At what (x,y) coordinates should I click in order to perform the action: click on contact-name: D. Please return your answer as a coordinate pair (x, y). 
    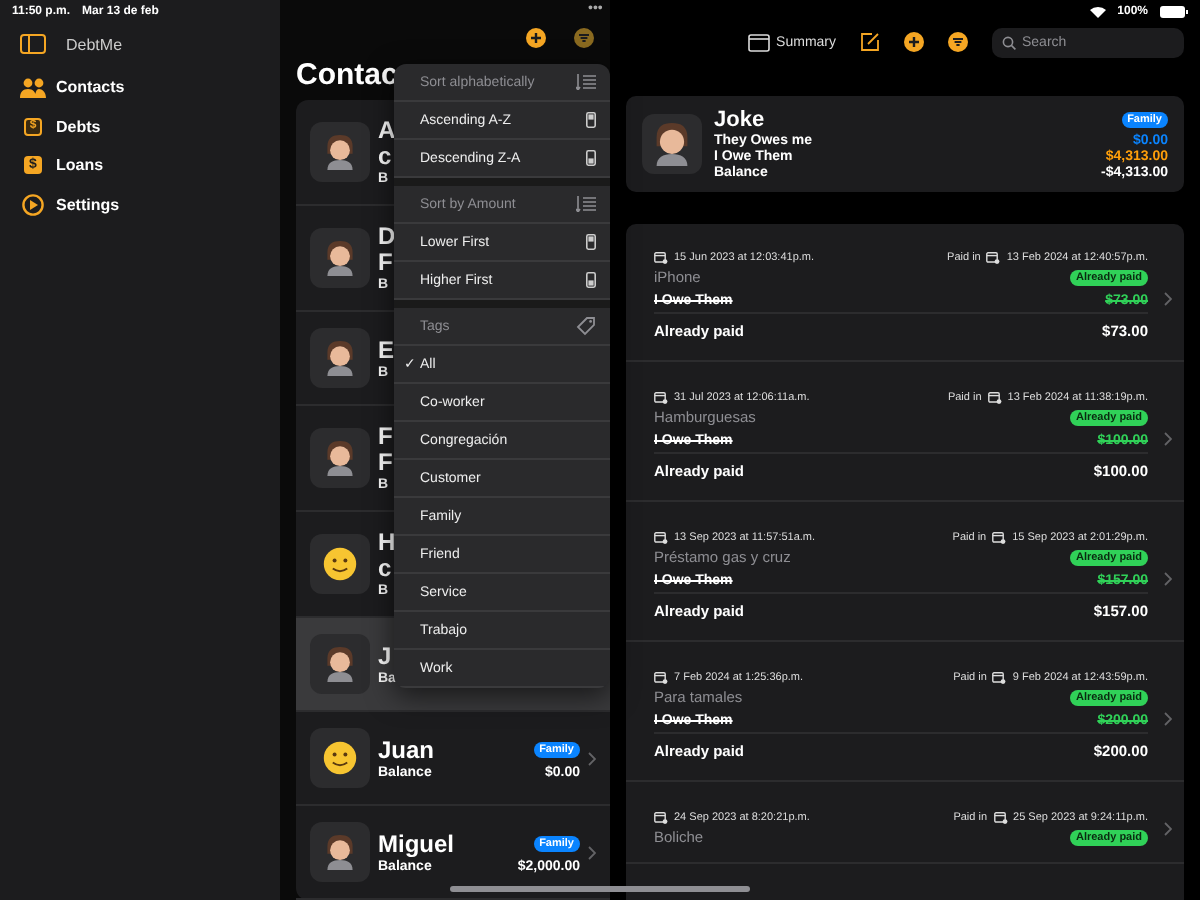
    Looking at the image, I should click on (387, 237).